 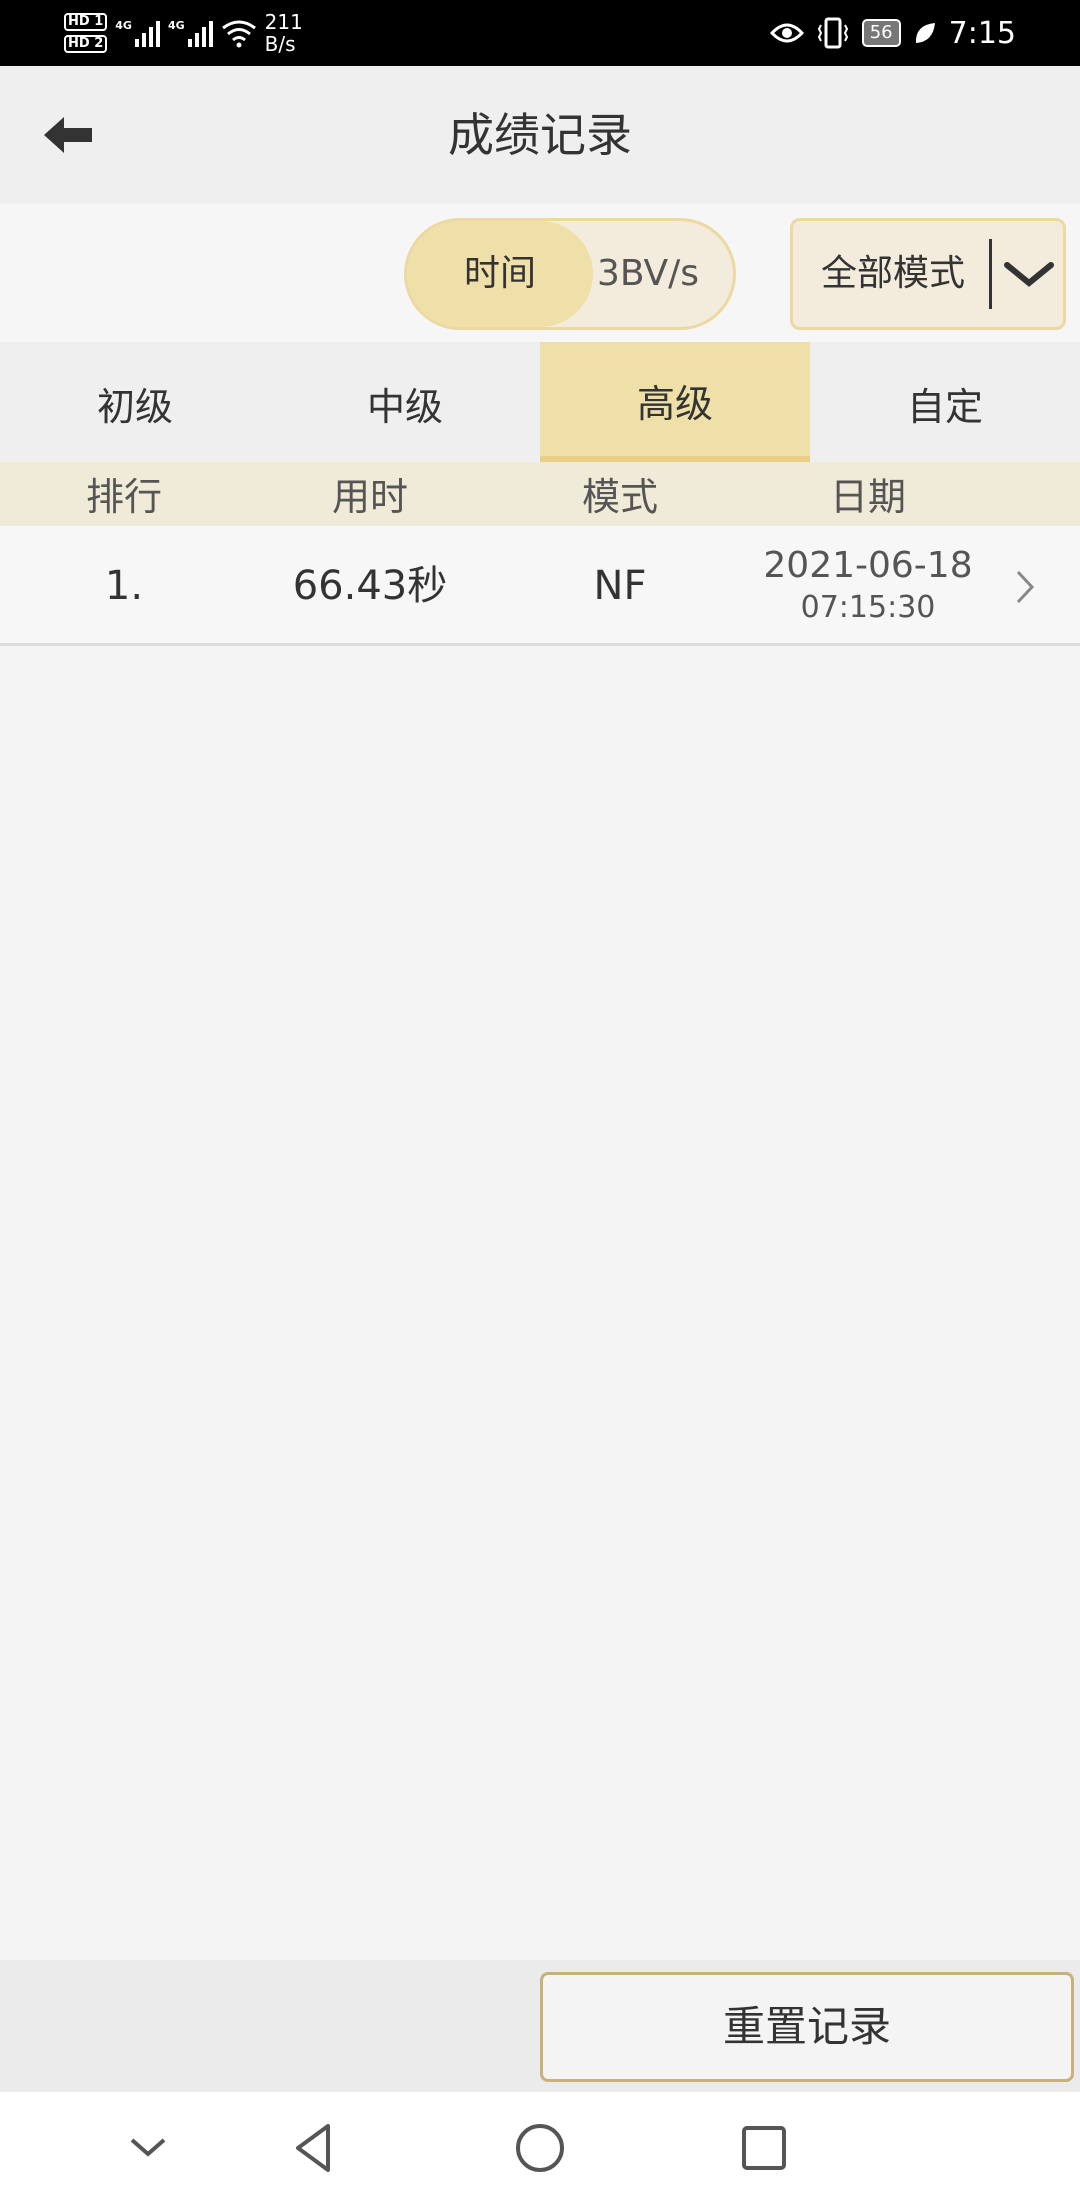 I want to click on header-time: 用时, so click(x=369, y=497).